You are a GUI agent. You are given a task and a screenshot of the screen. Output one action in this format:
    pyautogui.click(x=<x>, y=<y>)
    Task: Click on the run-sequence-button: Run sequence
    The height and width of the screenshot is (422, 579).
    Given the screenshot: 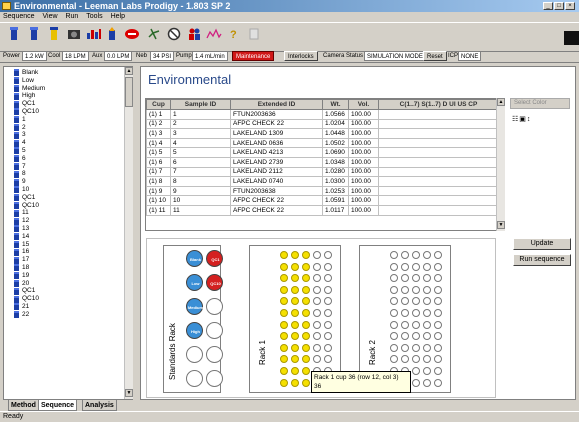 What is the action you would take?
    pyautogui.click(x=542, y=260)
    